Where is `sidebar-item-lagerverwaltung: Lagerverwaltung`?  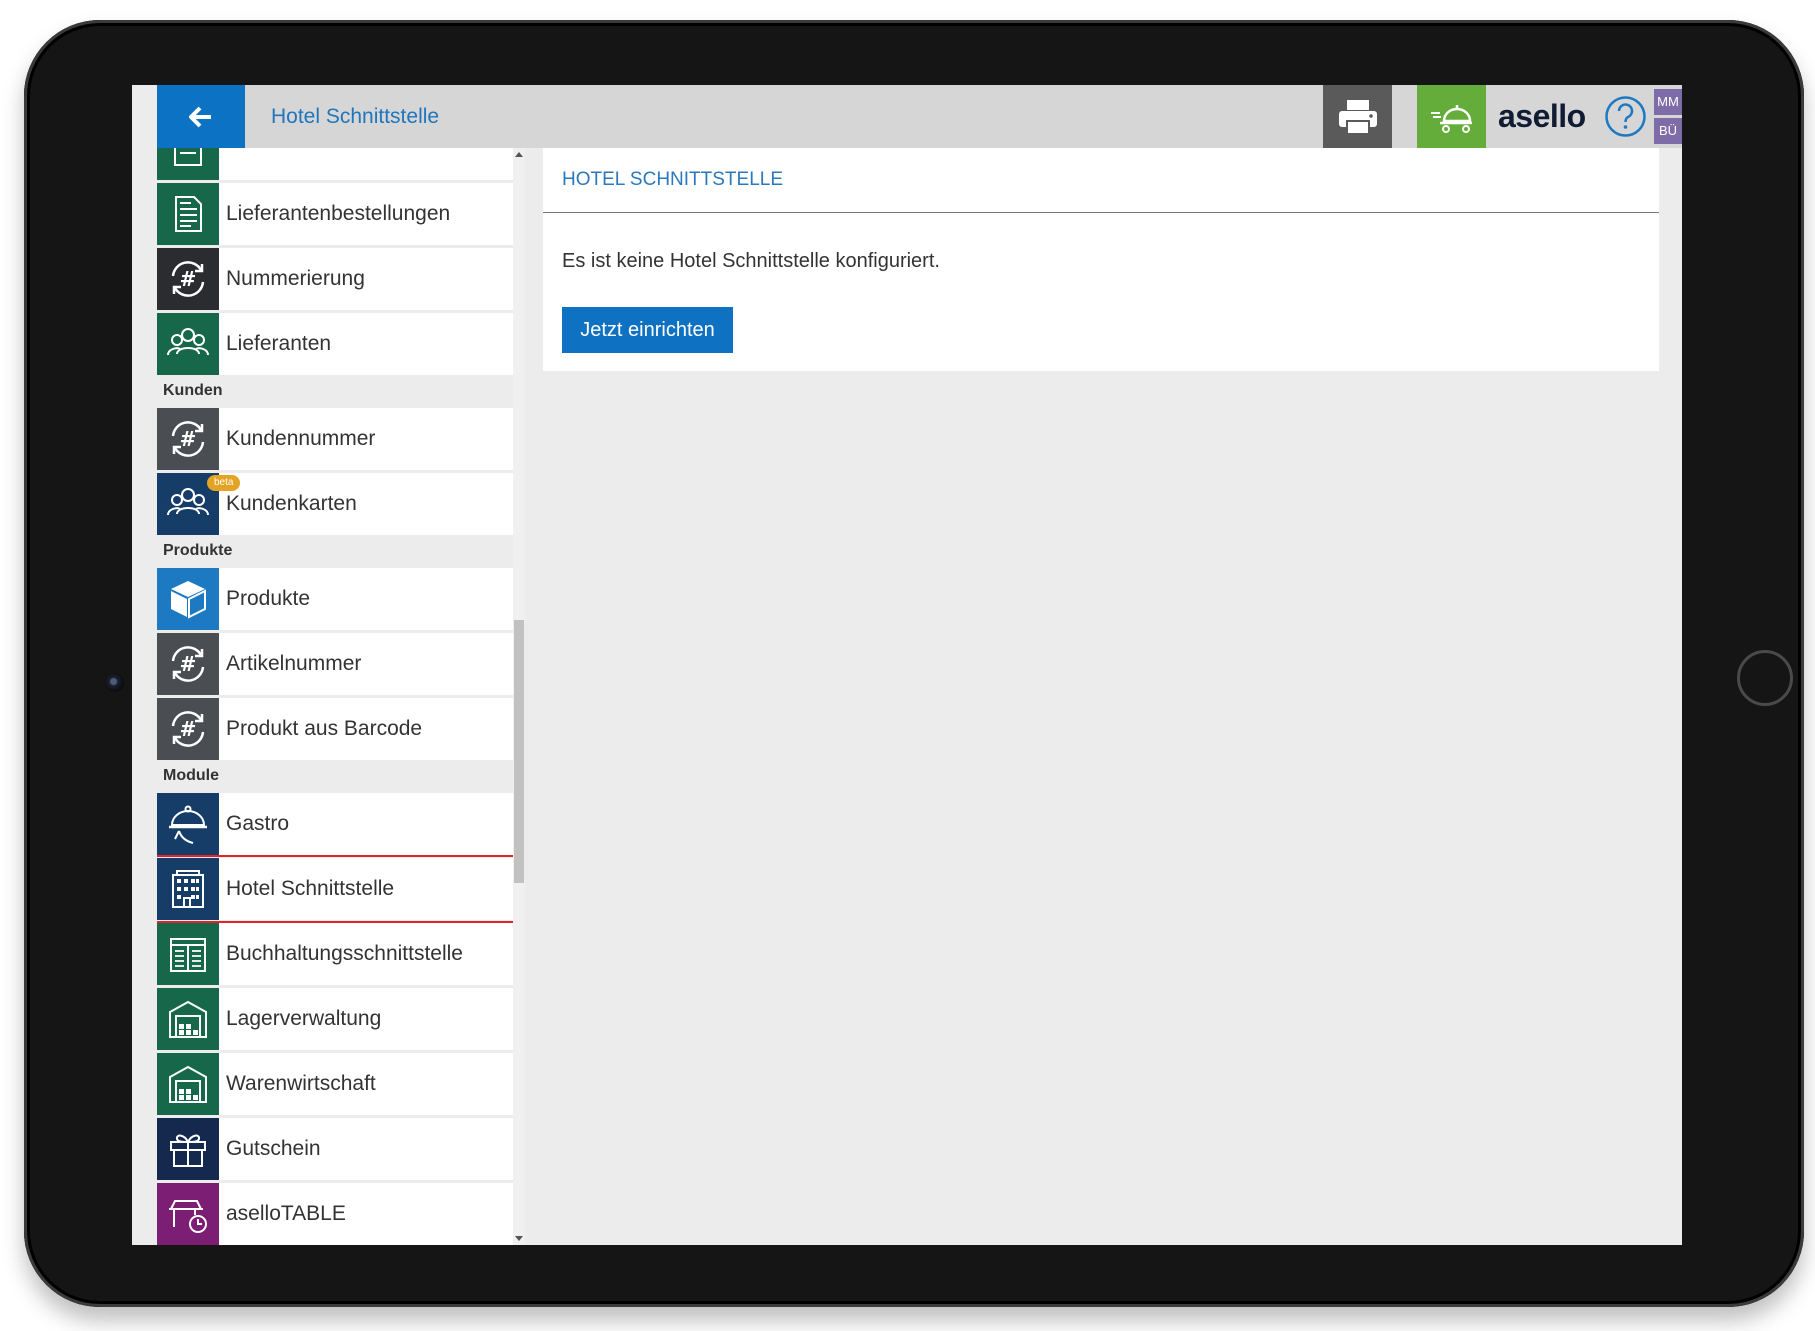
sidebar-item-lagerverwaltung: Lagerverwaltung is located at coordinates (335, 1019).